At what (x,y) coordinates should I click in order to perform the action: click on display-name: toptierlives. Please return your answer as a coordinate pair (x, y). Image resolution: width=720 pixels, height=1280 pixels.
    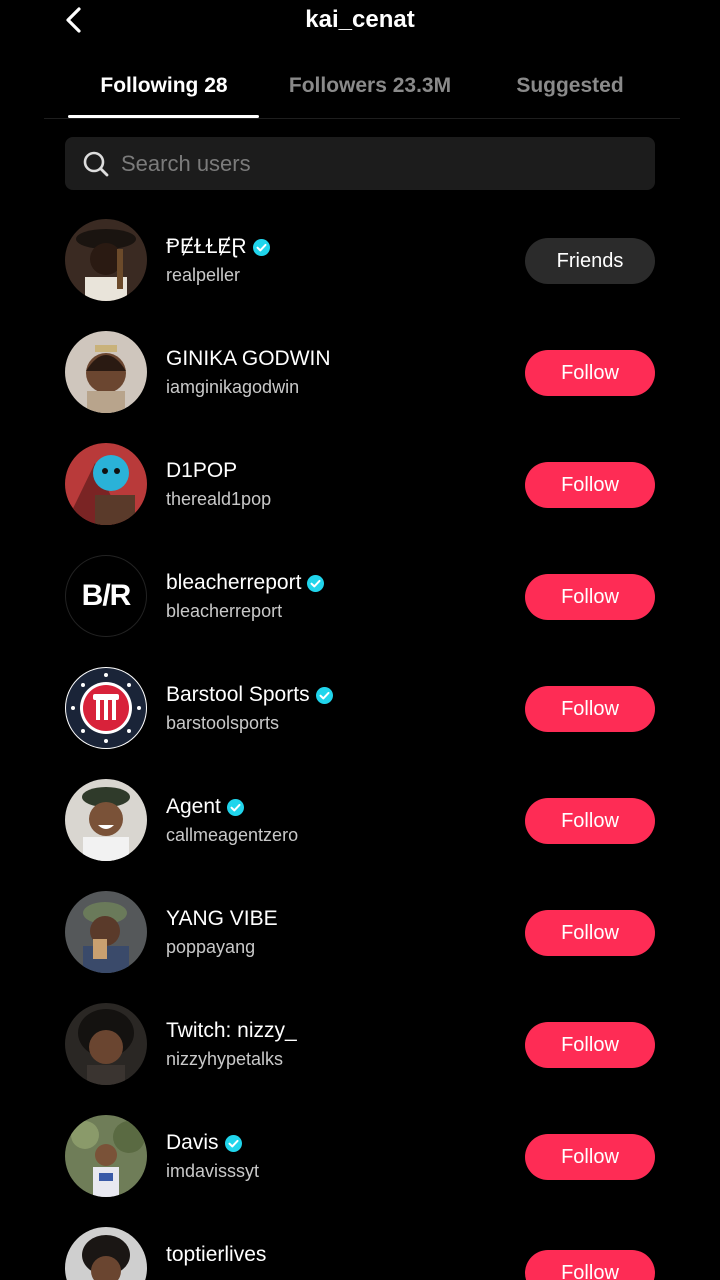
    Looking at the image, I should click on (216, 1254).